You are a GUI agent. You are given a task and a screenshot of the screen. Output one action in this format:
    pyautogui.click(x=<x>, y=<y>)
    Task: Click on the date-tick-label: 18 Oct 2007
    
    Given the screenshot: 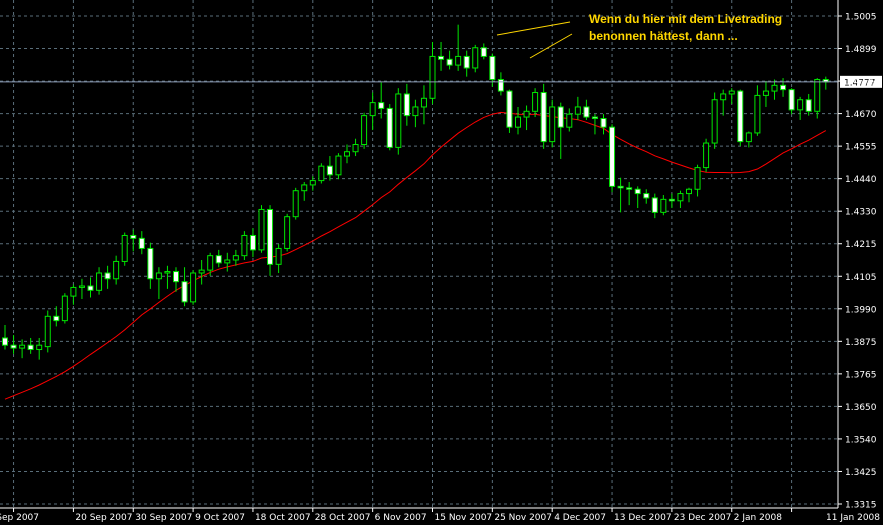 What is the action you would take?
    pyautogui.click(x=283, y=518)
    